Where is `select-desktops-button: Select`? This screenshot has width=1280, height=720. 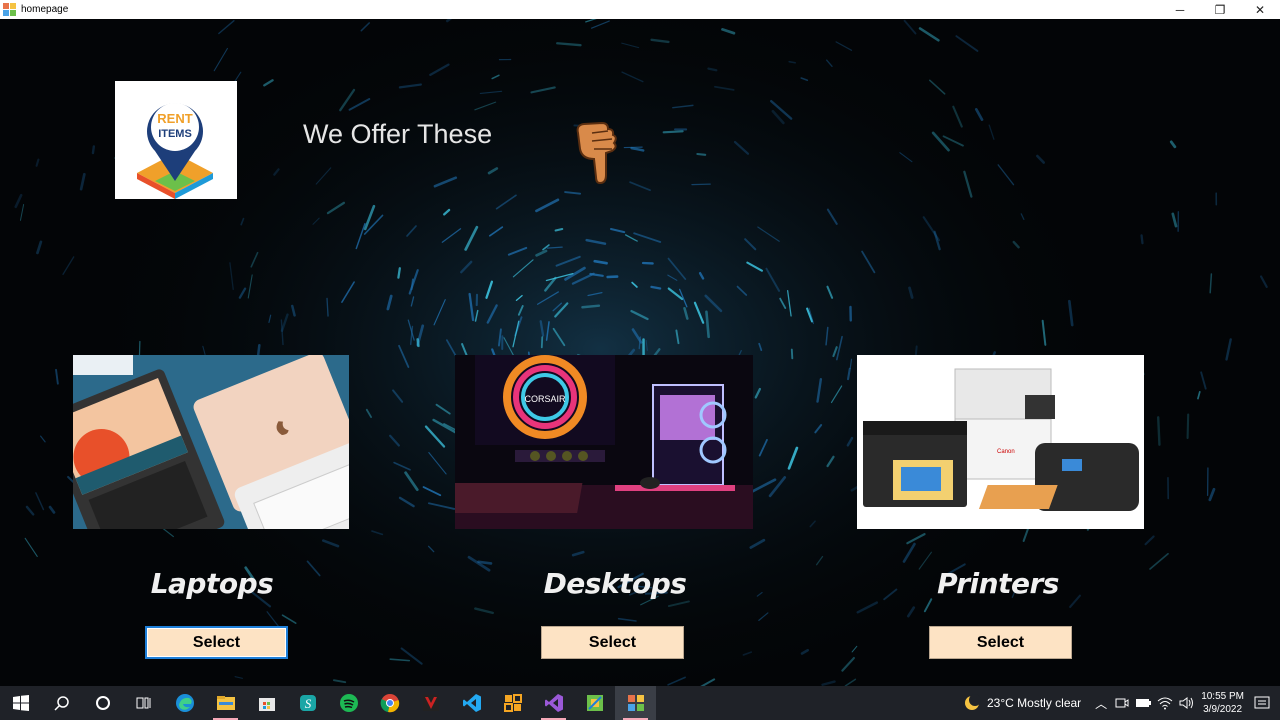
select-desktops-button: Select is located at coordinates (612, 642).